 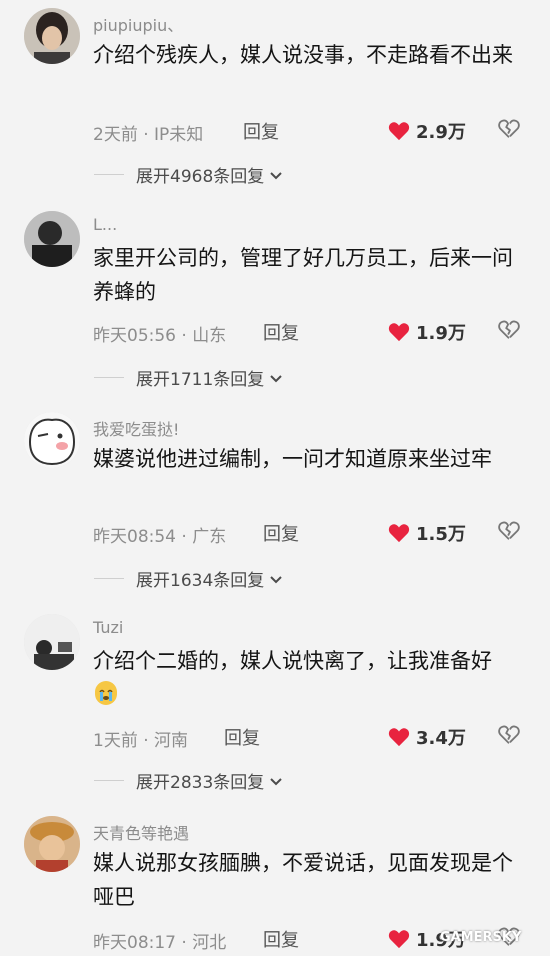 I want to click on like-count: 3.4万, so click(x=441, y=738).